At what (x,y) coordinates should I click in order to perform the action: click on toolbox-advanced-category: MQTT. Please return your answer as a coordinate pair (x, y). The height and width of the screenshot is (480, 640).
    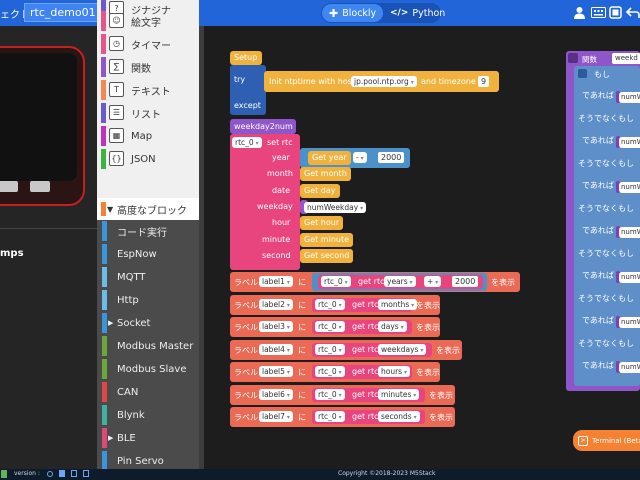
    Looking at the image, I should click on (148, 277).